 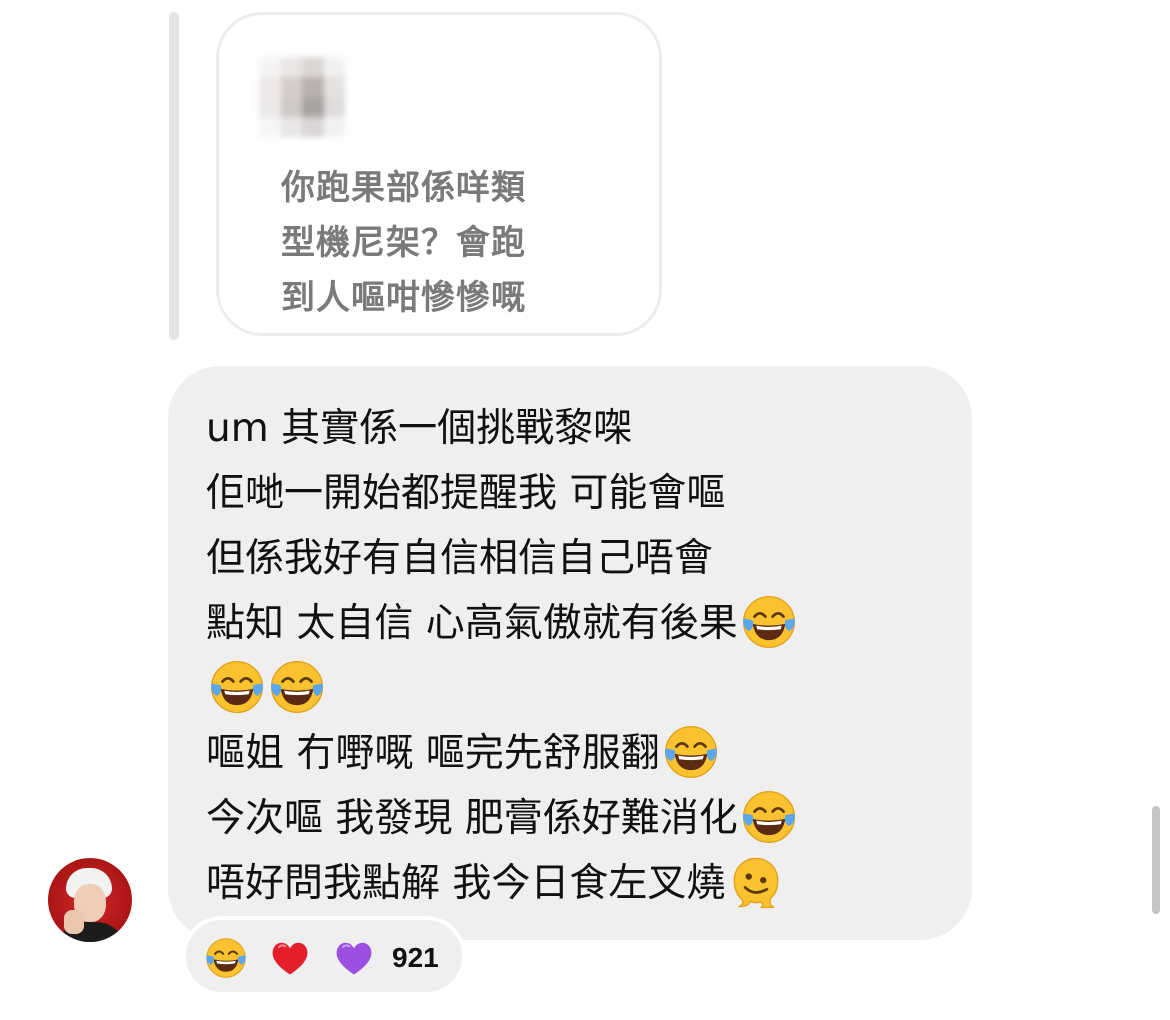 What do you see at coordinates (324, 956) in the screenshot?
I see `reactions-pill: 921` at bounding box center [324, 956].